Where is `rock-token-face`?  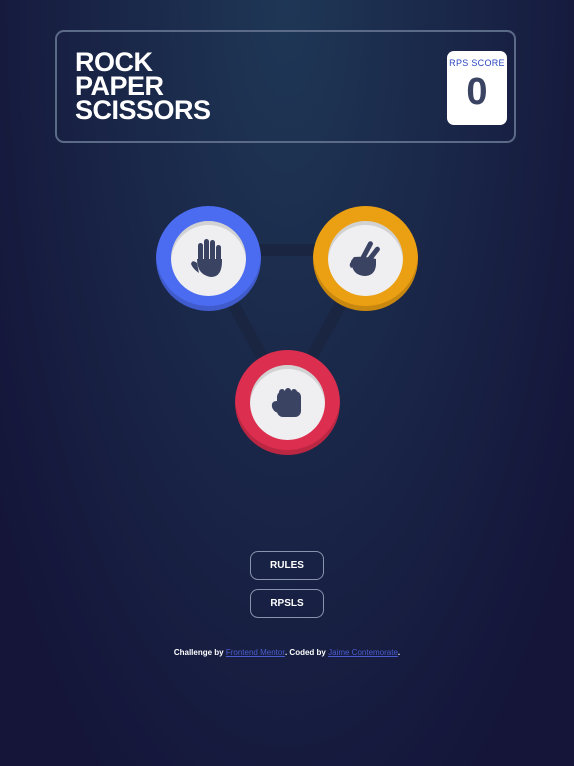
rock-token-face is located at coordinates (287, 402).